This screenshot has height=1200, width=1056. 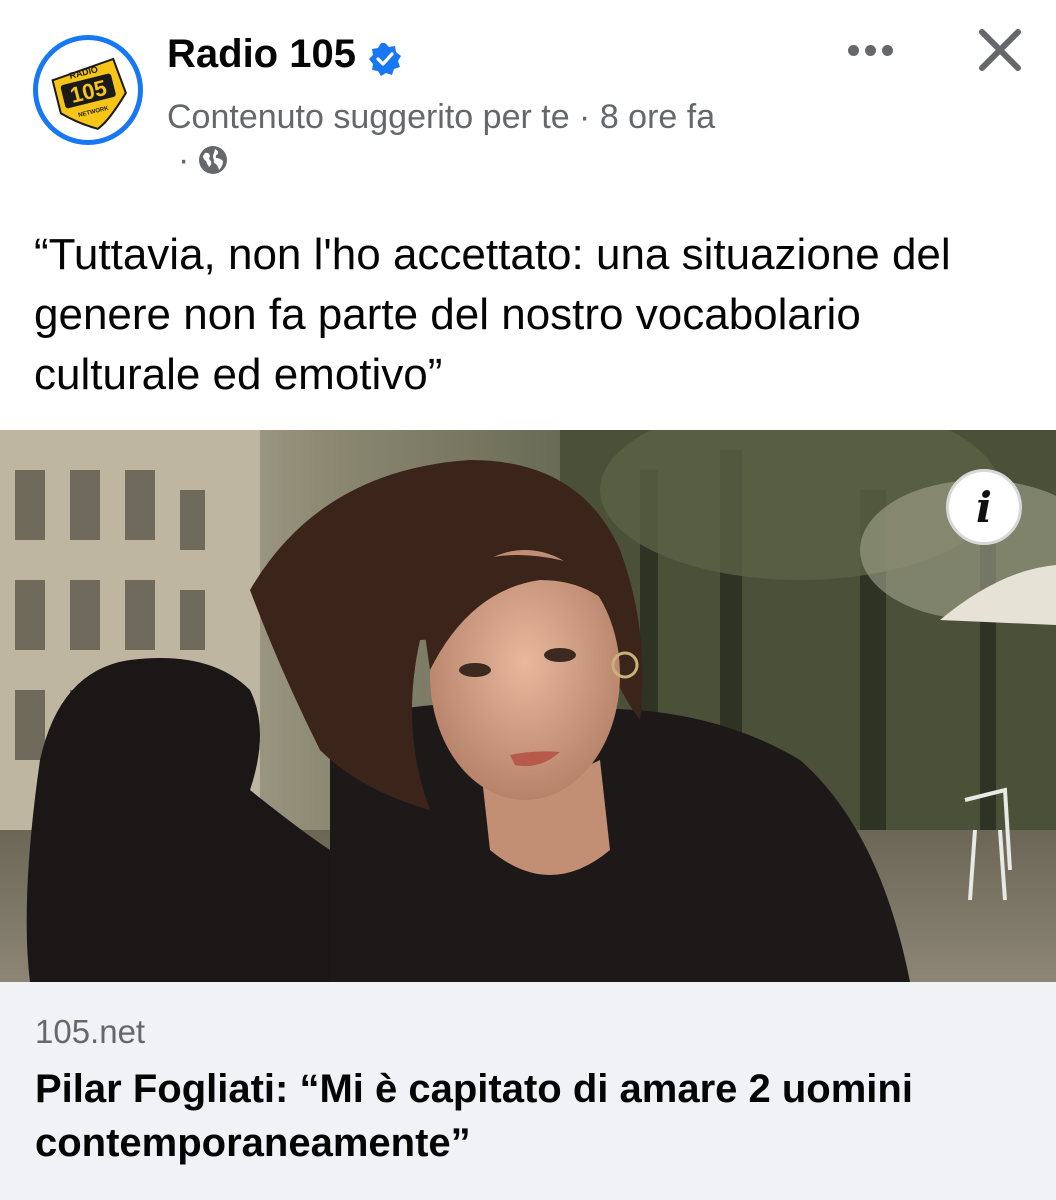 What do you see at coordinates (89, 93) in the screenshot?
I see `radio105-logo: RADIO 105 NETWORK` at bounding box center [89, 93].